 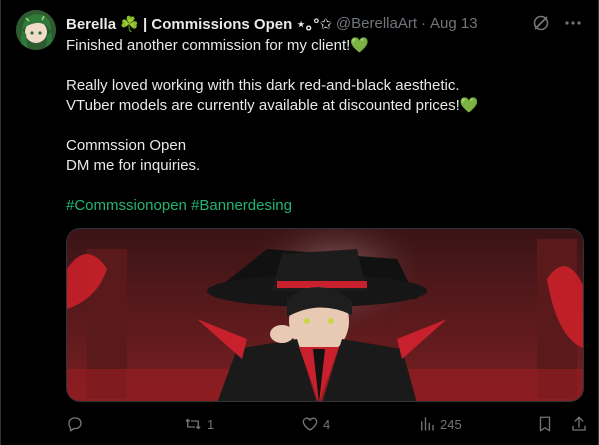 What do you see at coordinates (241, 205) in the screenshot?
I see `hashtag-link: #Bannerdesing` at bounding box center [241, 205].